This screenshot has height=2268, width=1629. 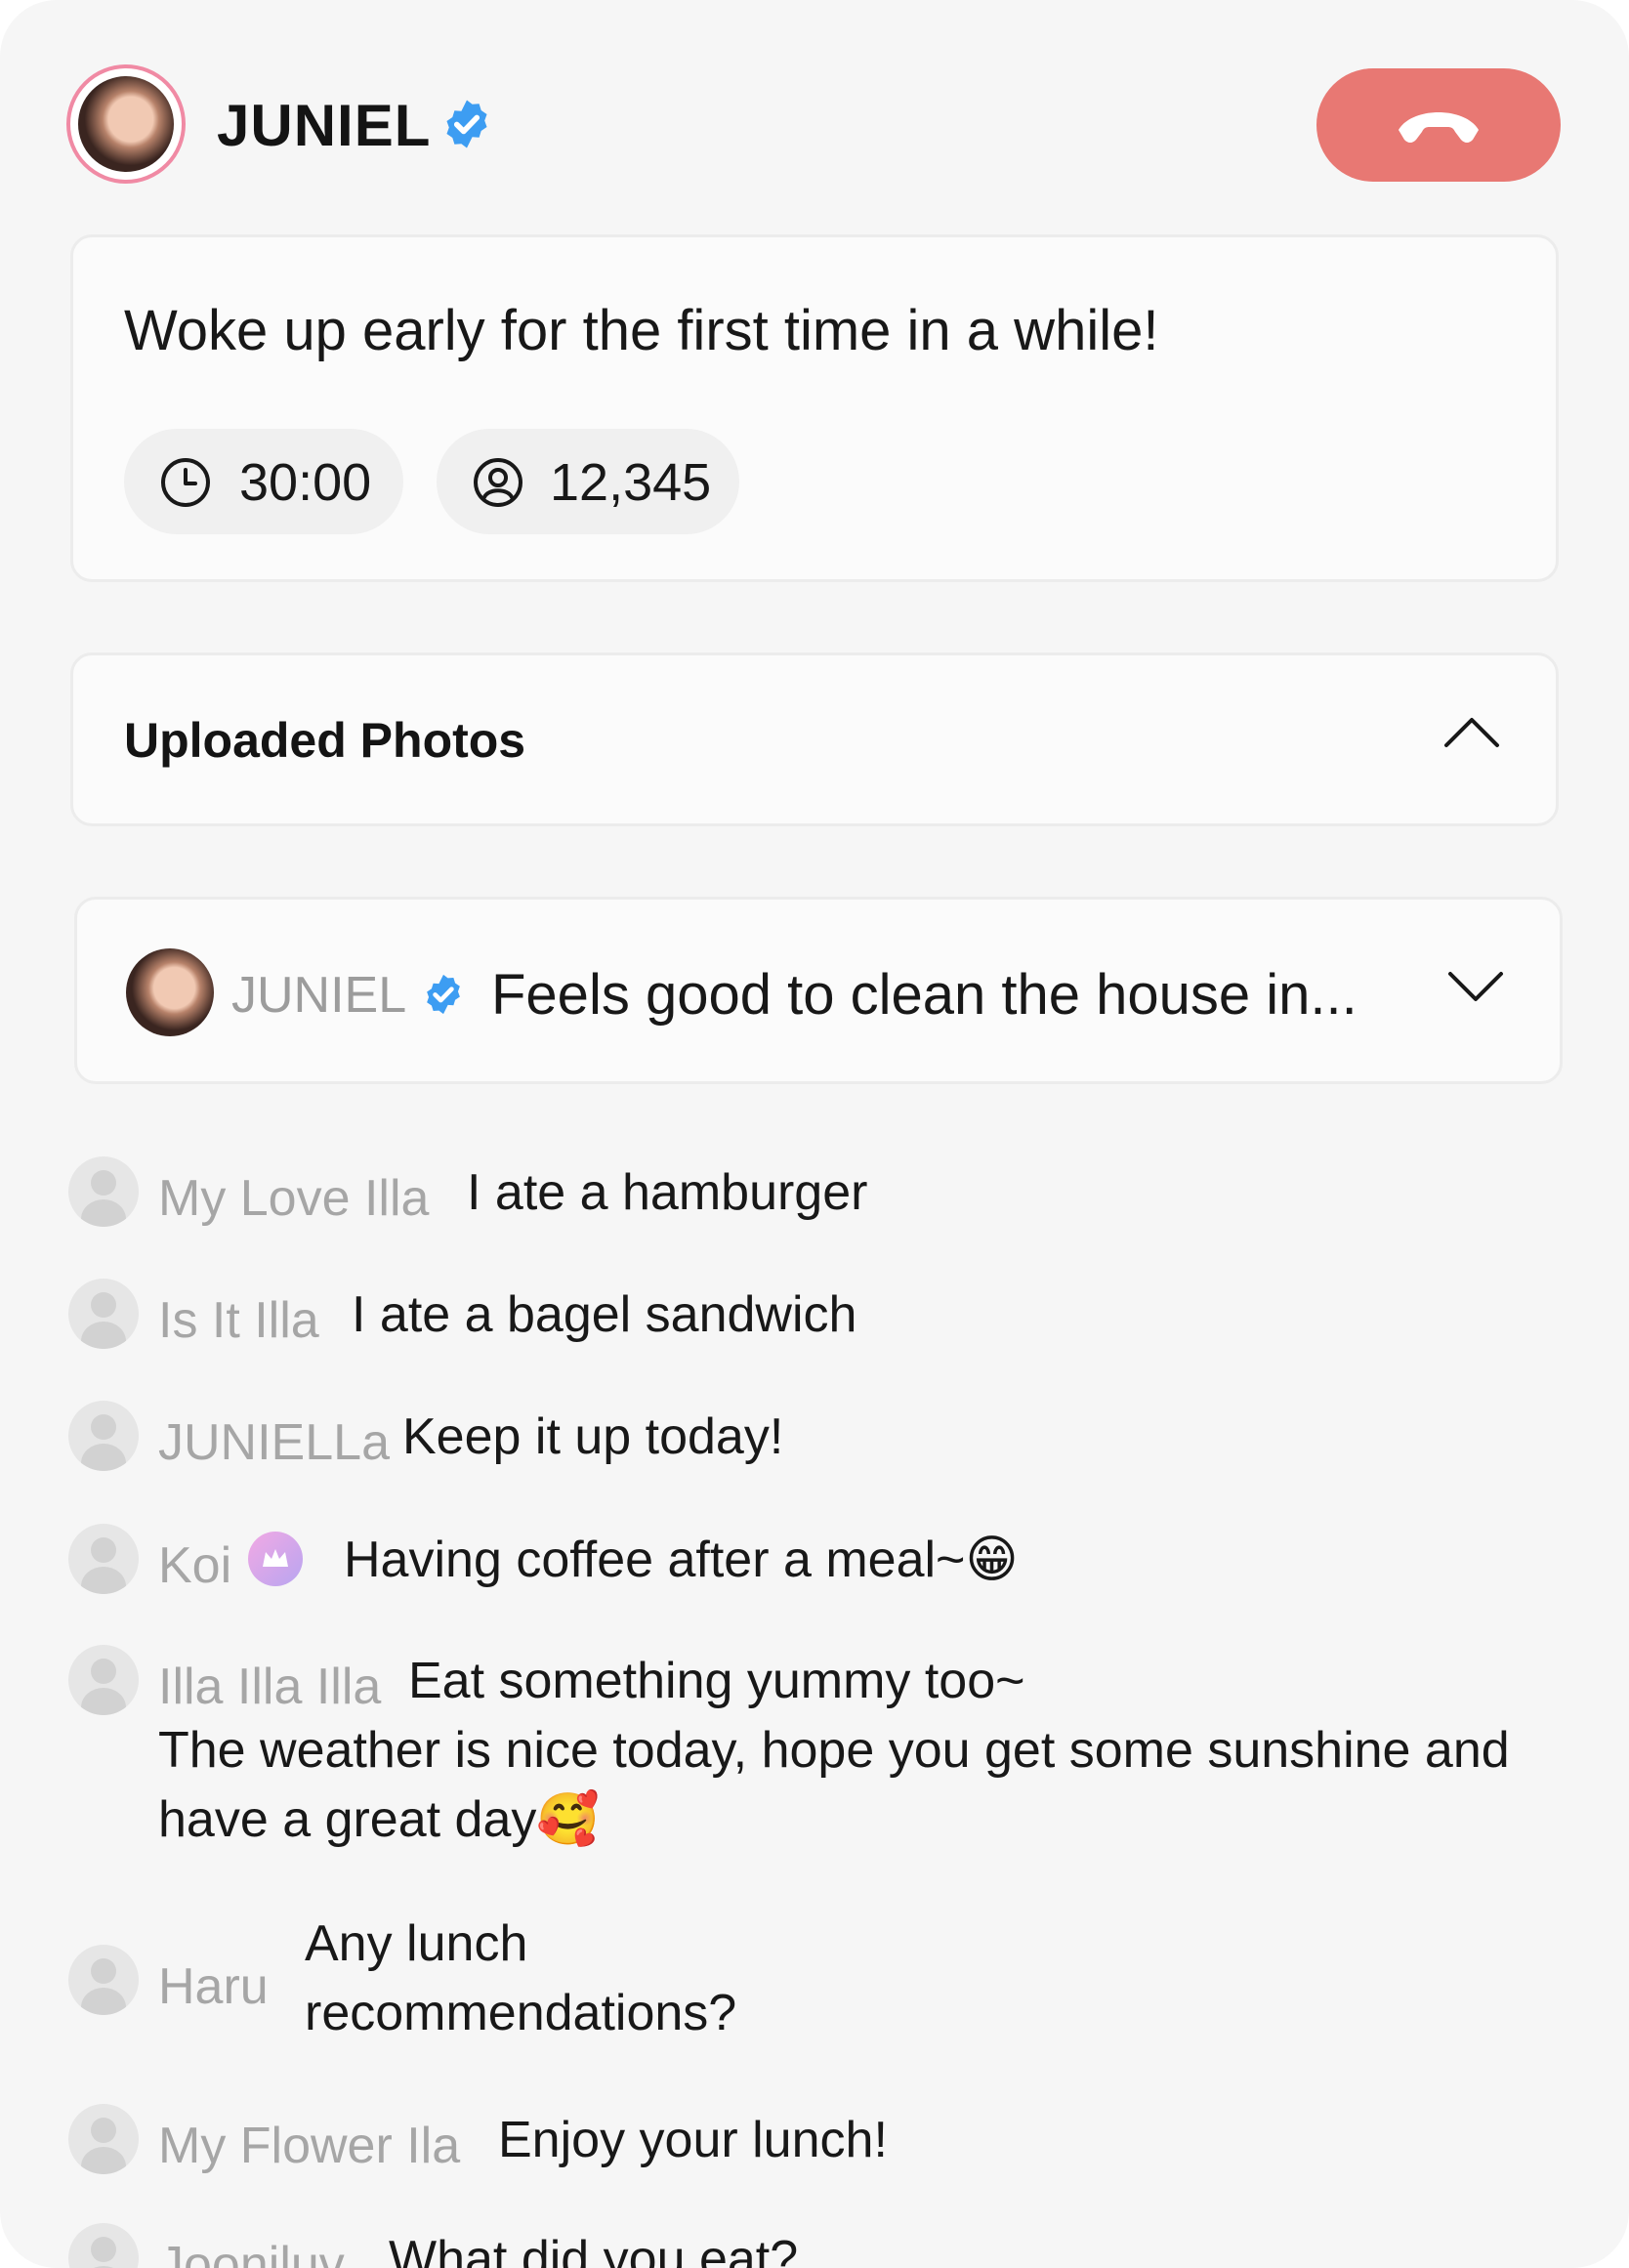 What do you see at coordinates (813, 127) in the screenshot?
I see `header: JUNIEL` at bounding box center [813, 127].